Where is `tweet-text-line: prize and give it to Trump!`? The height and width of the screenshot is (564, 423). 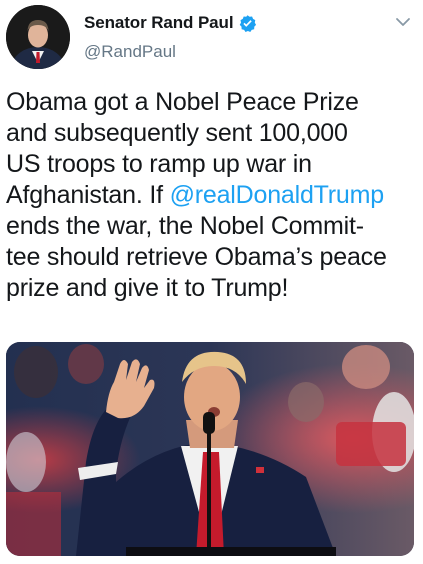
tweet-text-line: prize and give it to Trump! is located at coordinates (147, 288).